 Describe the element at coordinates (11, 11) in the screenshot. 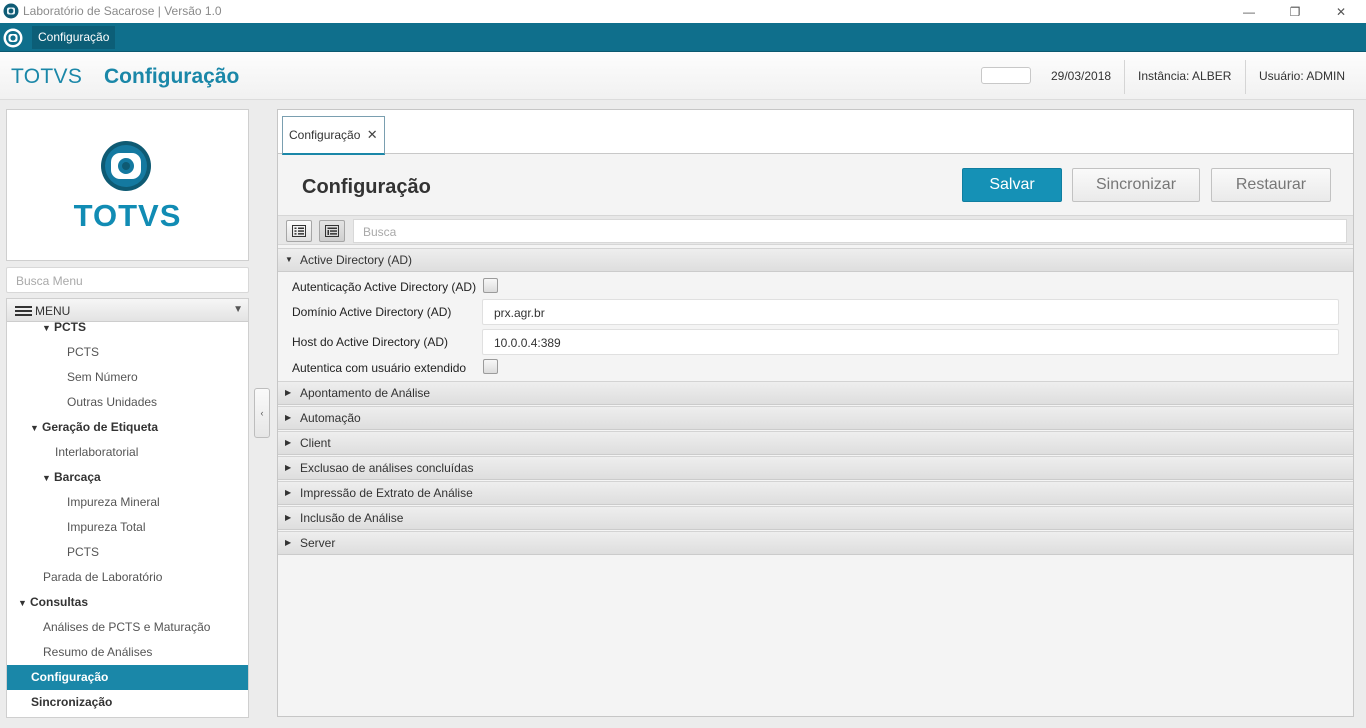

I see `app-logo-icon` at that location.